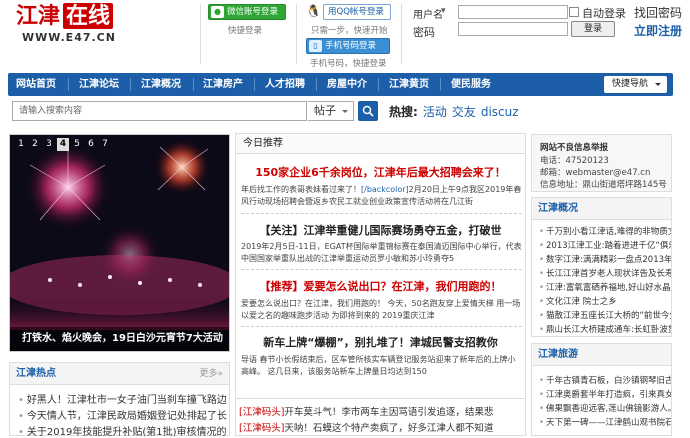 This screenshot has width=690, height=438. I want to click on list-item: 天下第一碑——江津鹤山观书院石刻, so click(605, 422).